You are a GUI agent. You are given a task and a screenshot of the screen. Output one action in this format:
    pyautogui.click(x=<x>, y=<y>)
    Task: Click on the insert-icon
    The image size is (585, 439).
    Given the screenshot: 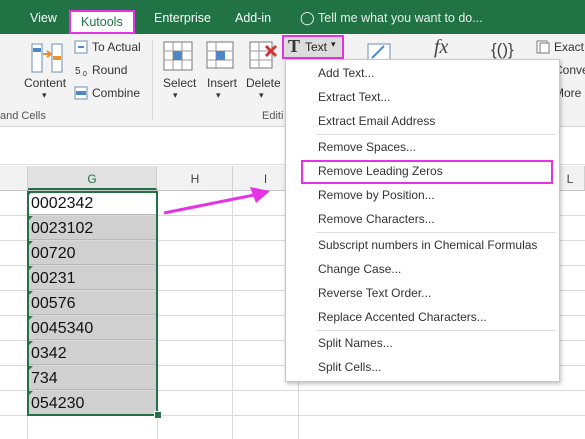 What is the action you would take?
    pyautogui.click(x=221, y=56)
    